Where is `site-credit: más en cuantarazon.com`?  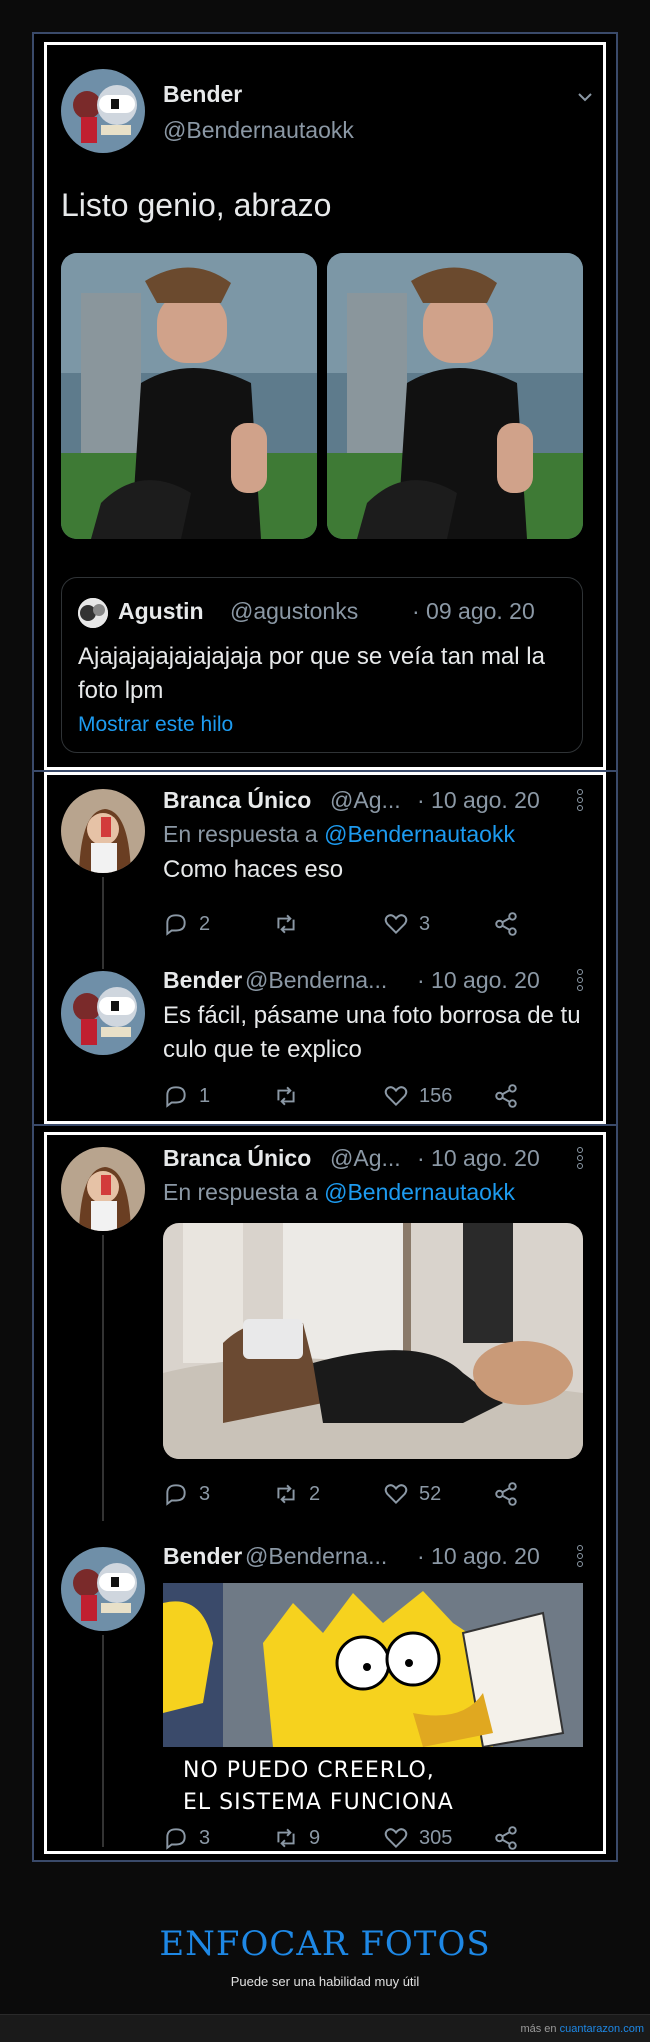
site-credit: más en cuantarazon.com is located at coordinates (325, 2028).